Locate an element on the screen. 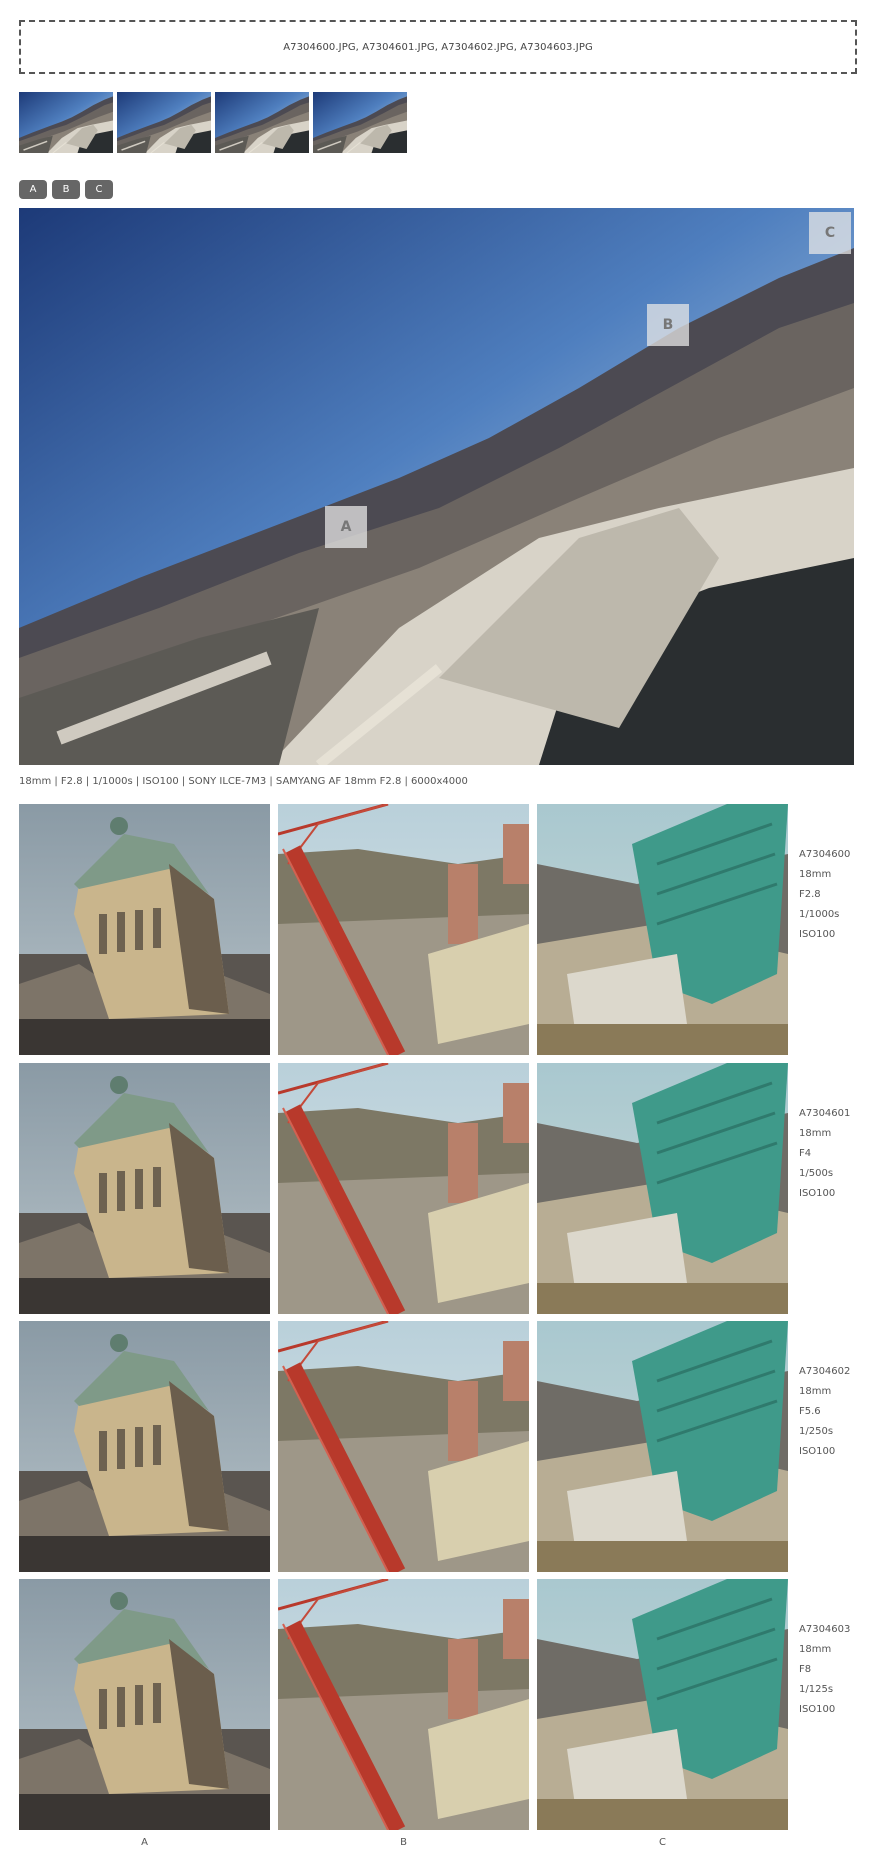  row-metadata-1: A7304600 18mm F2.8 1/1000s ISO100 is located at coordinates (824, 895).